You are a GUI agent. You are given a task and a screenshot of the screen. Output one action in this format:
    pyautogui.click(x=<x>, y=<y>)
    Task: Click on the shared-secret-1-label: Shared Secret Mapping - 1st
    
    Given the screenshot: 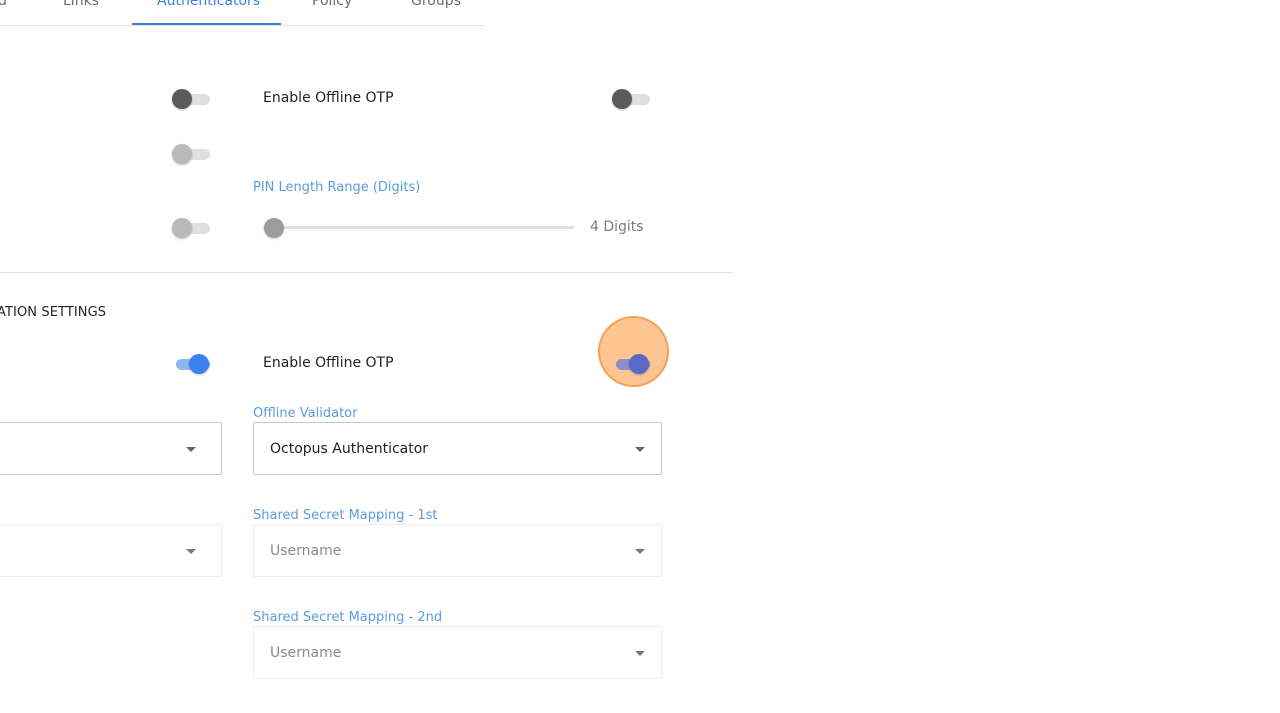 What is the action you would take?
    pyautogui.click(x=345, y=515)
    